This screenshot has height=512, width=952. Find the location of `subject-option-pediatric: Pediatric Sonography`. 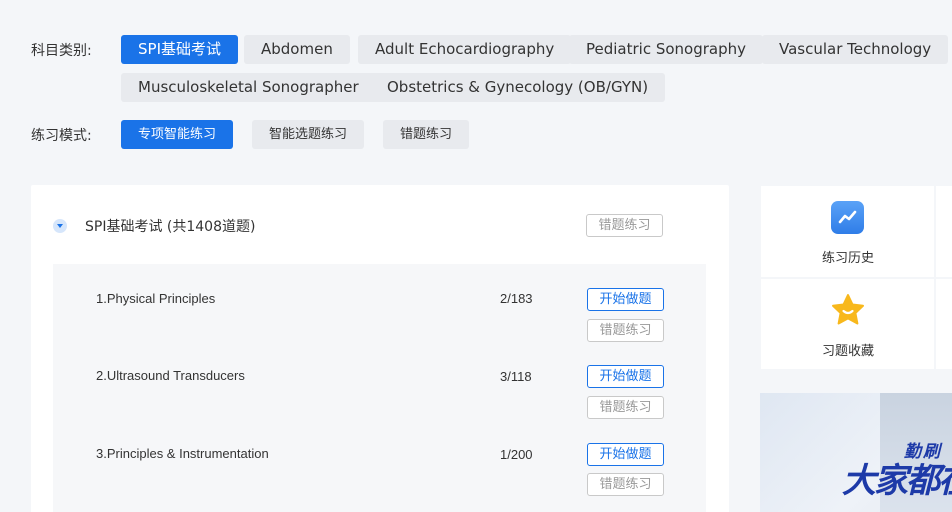

subject-option-pediatric: Pediatric Sonography is located at coordinates (666, 49).